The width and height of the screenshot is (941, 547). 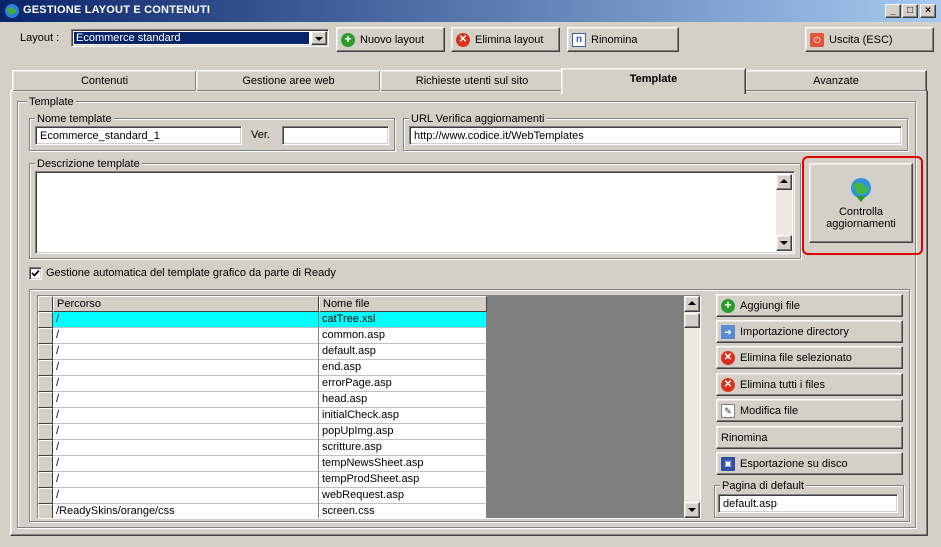 I want to click on tab-template: Template, so click(x=653, y=81).